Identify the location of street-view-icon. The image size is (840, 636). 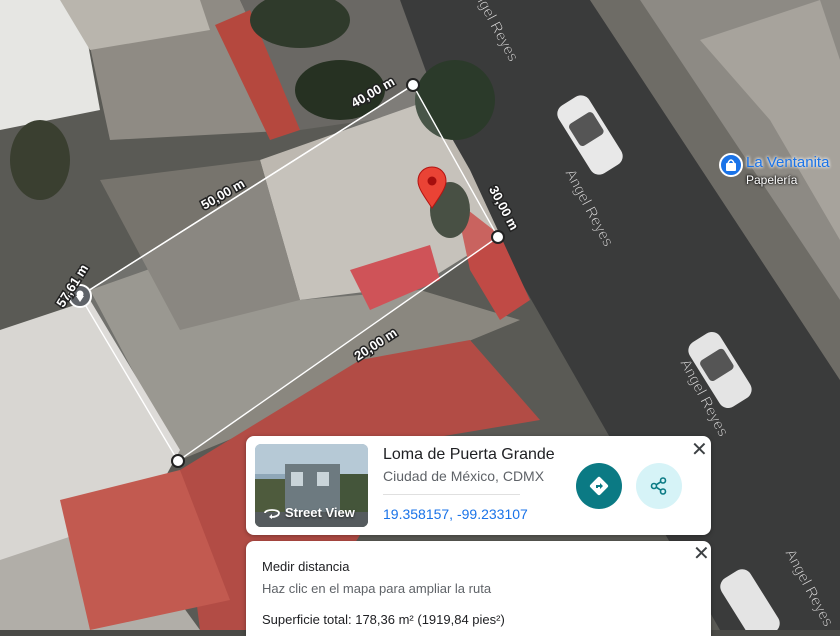
(272, 513).